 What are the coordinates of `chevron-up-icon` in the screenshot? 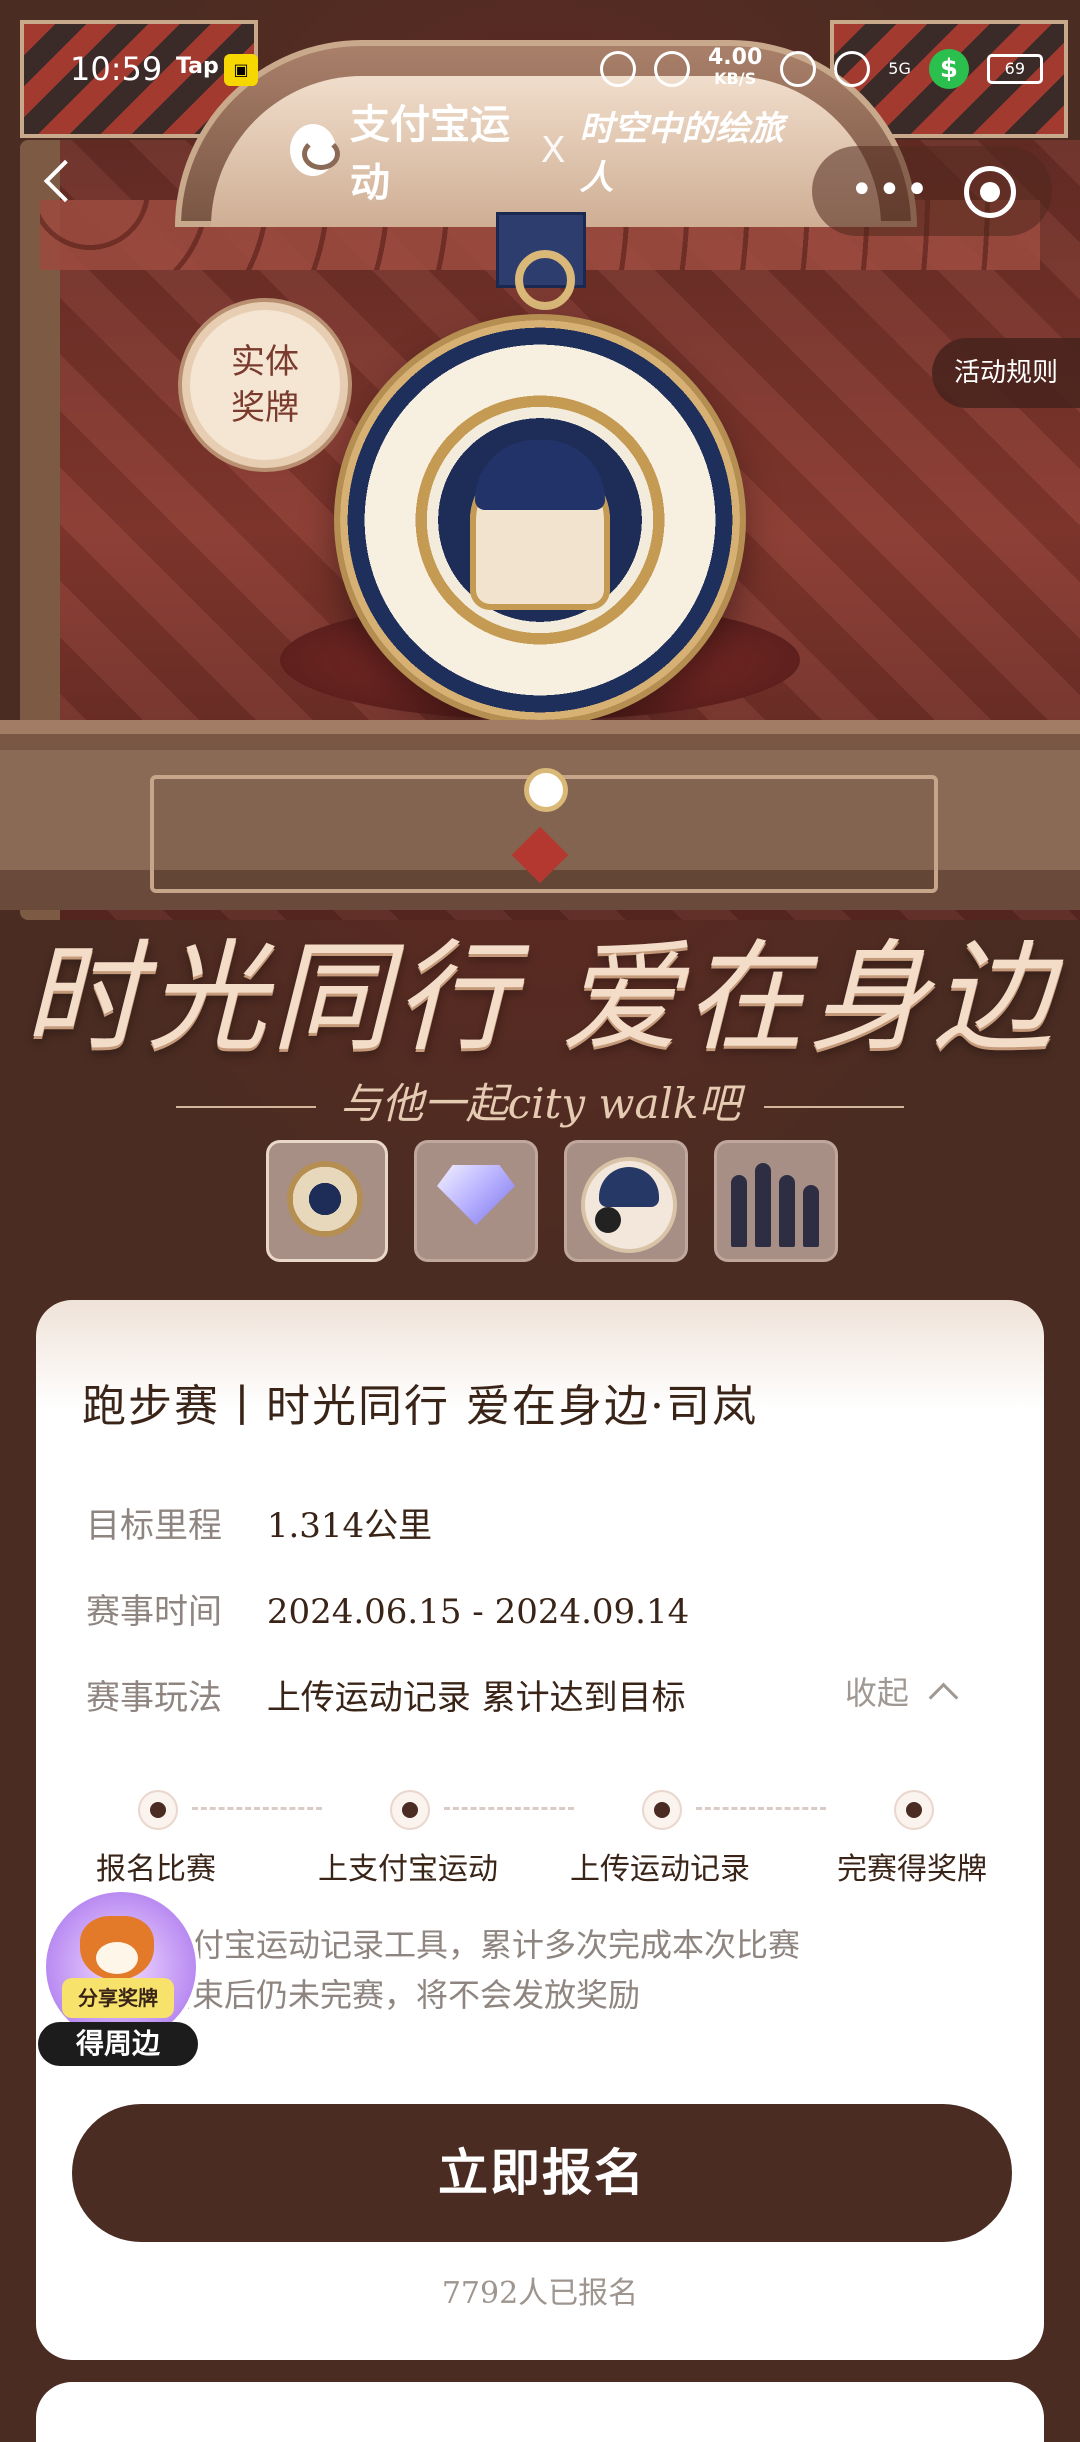 It's located at (943, 1697).